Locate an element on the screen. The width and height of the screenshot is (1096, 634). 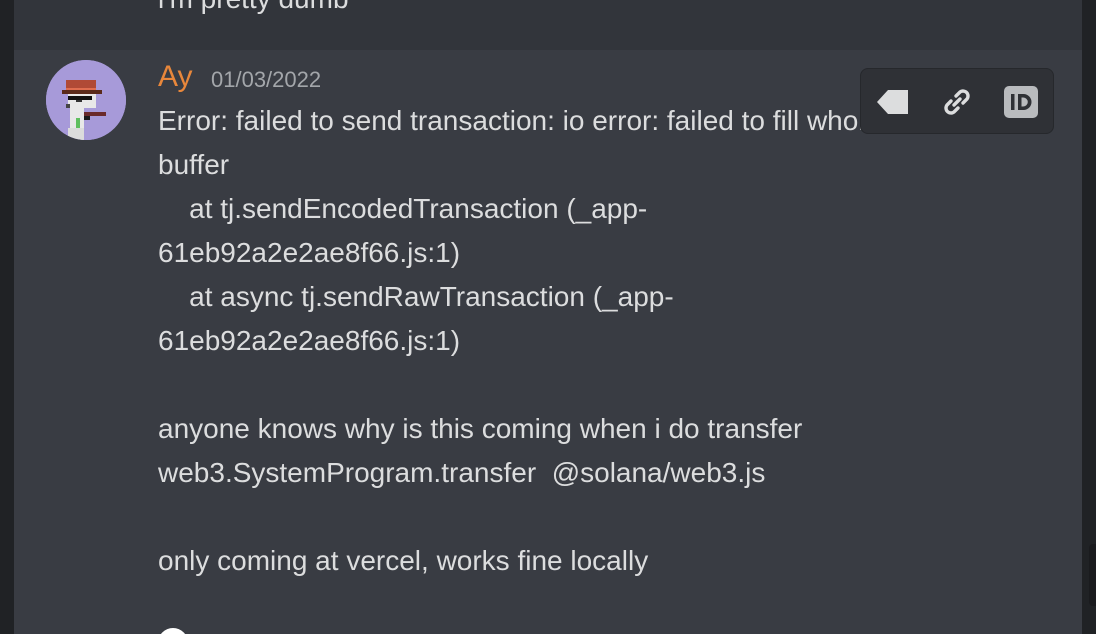
avatar-pixel-art is located at coordinates (86, 100).